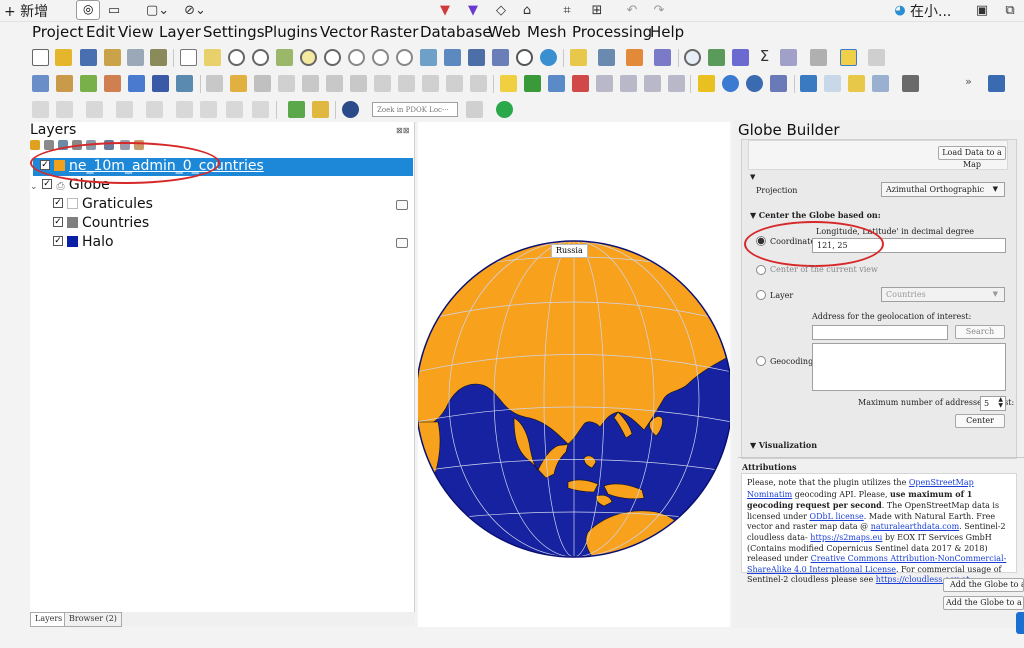  I want to click on python-console-icon, so click(808, 83).